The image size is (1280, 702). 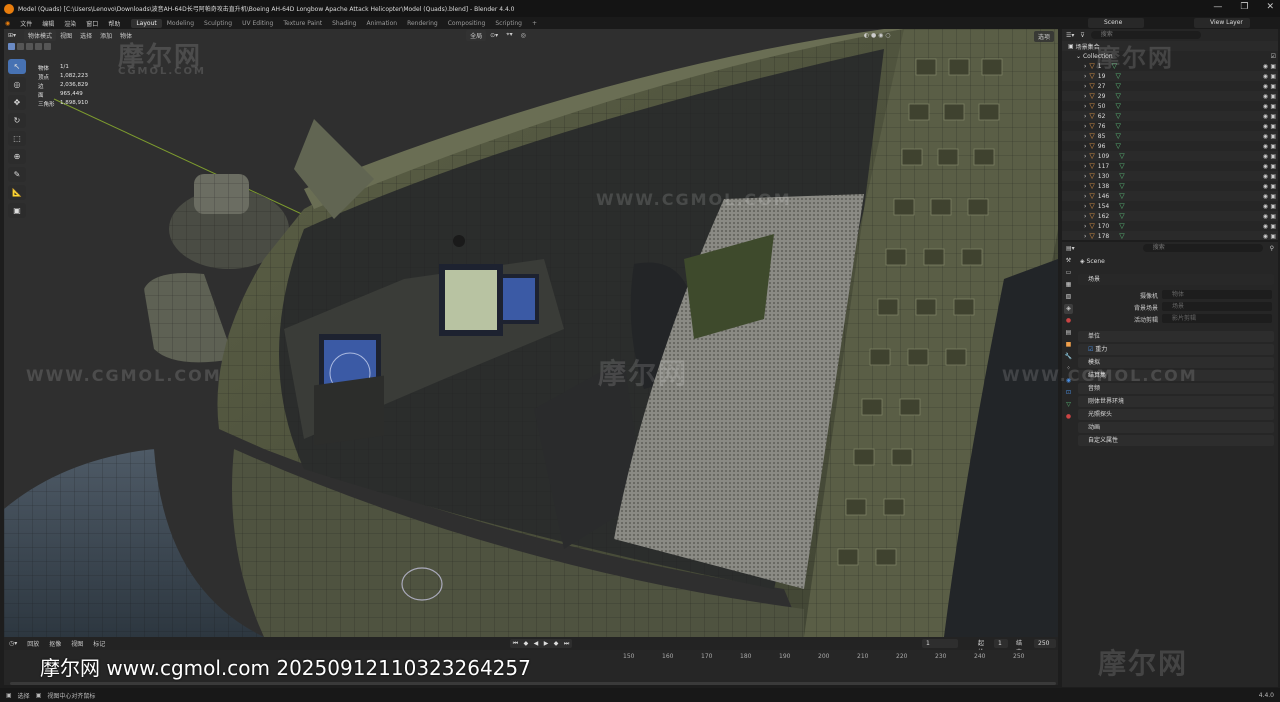 What do you see at coordinates (1176, 414) in the screenshot?
I see `section-light-probes: 光照探头` at bounding box center [1176, 414].